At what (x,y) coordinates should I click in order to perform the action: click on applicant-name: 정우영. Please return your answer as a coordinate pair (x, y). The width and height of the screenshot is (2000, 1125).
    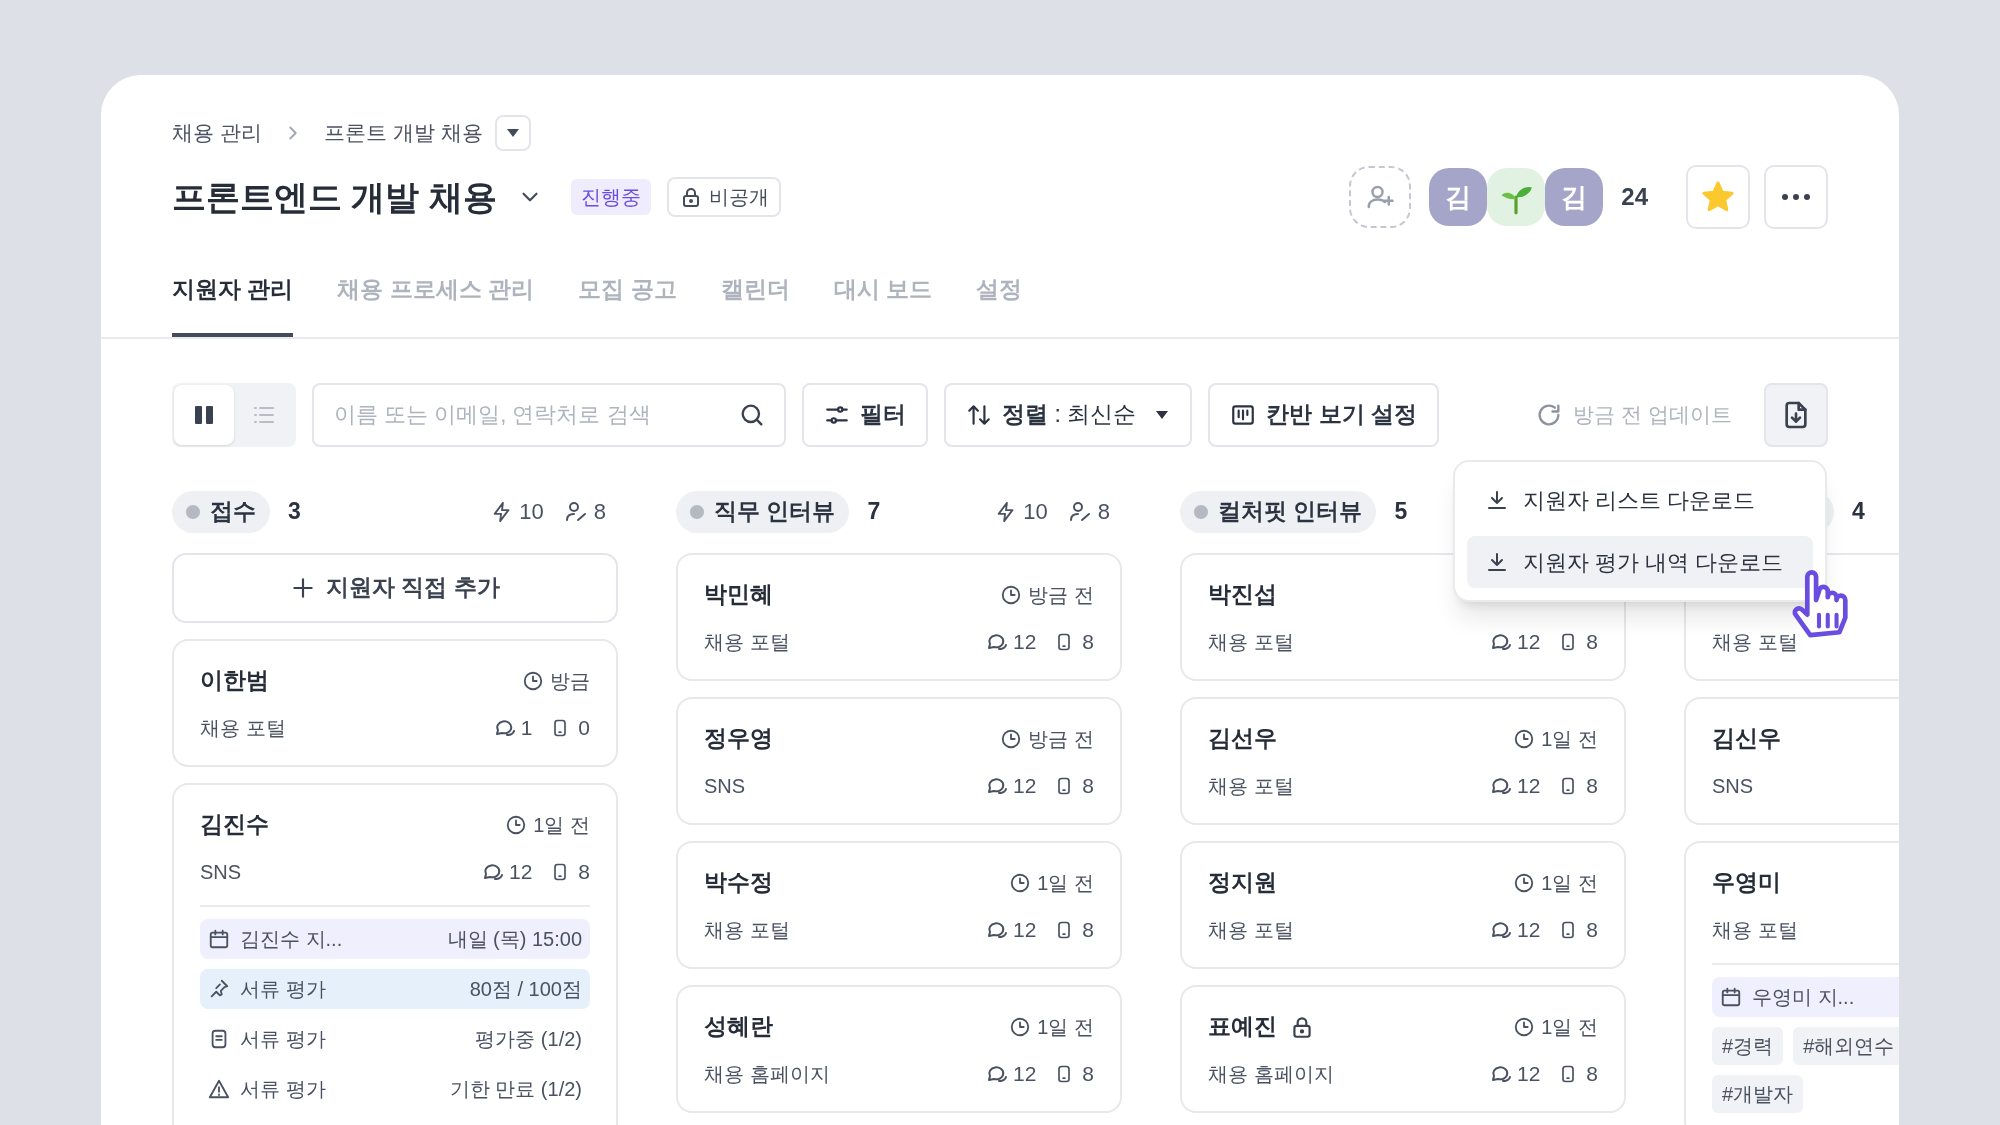
    Looking at the image, I should click on (738, 739).